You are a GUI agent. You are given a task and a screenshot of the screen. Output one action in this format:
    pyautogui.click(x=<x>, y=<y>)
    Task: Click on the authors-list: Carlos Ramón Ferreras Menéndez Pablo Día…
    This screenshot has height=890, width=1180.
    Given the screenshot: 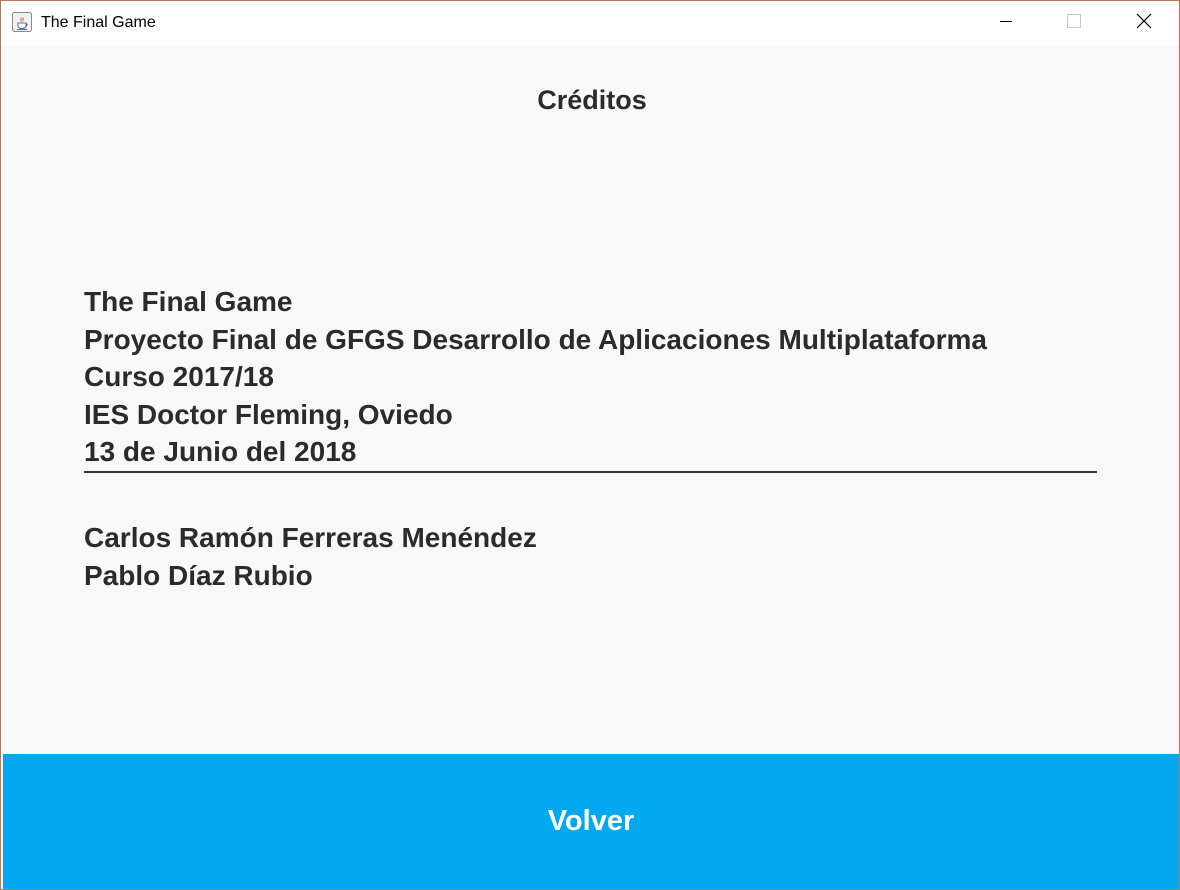 What is the action you would take?
    pyautogui.click(x=310, y=556)
    